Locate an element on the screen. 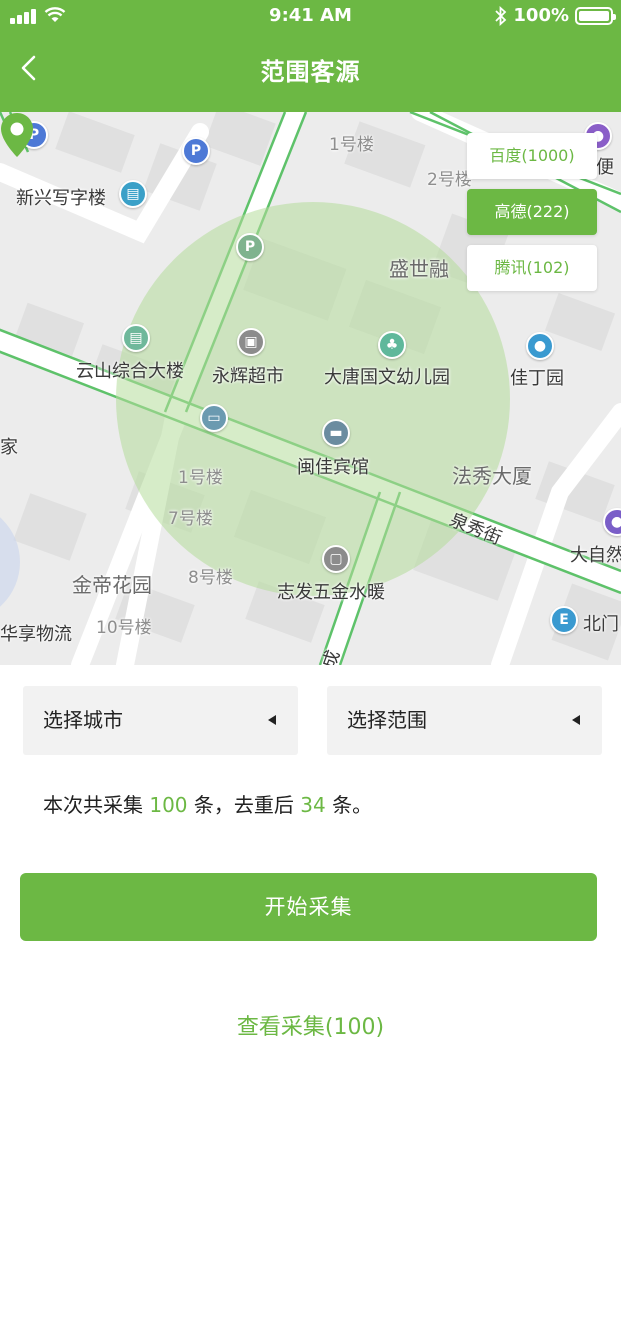 This screenshot has height=1344, width=621. map-label: 7号楼 is located at coordinates (190, 519).